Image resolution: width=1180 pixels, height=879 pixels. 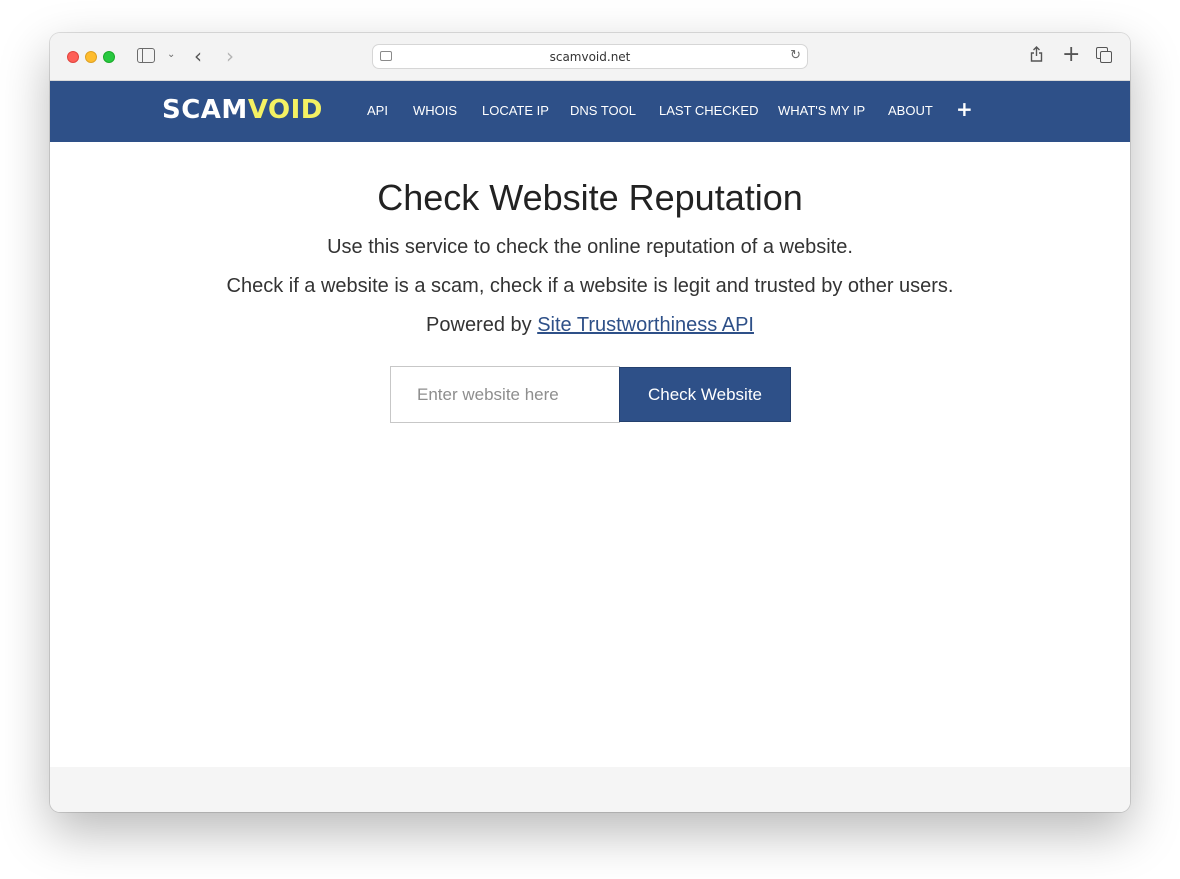 I want to click on zoom-window-button, so click(x=109, y=57).